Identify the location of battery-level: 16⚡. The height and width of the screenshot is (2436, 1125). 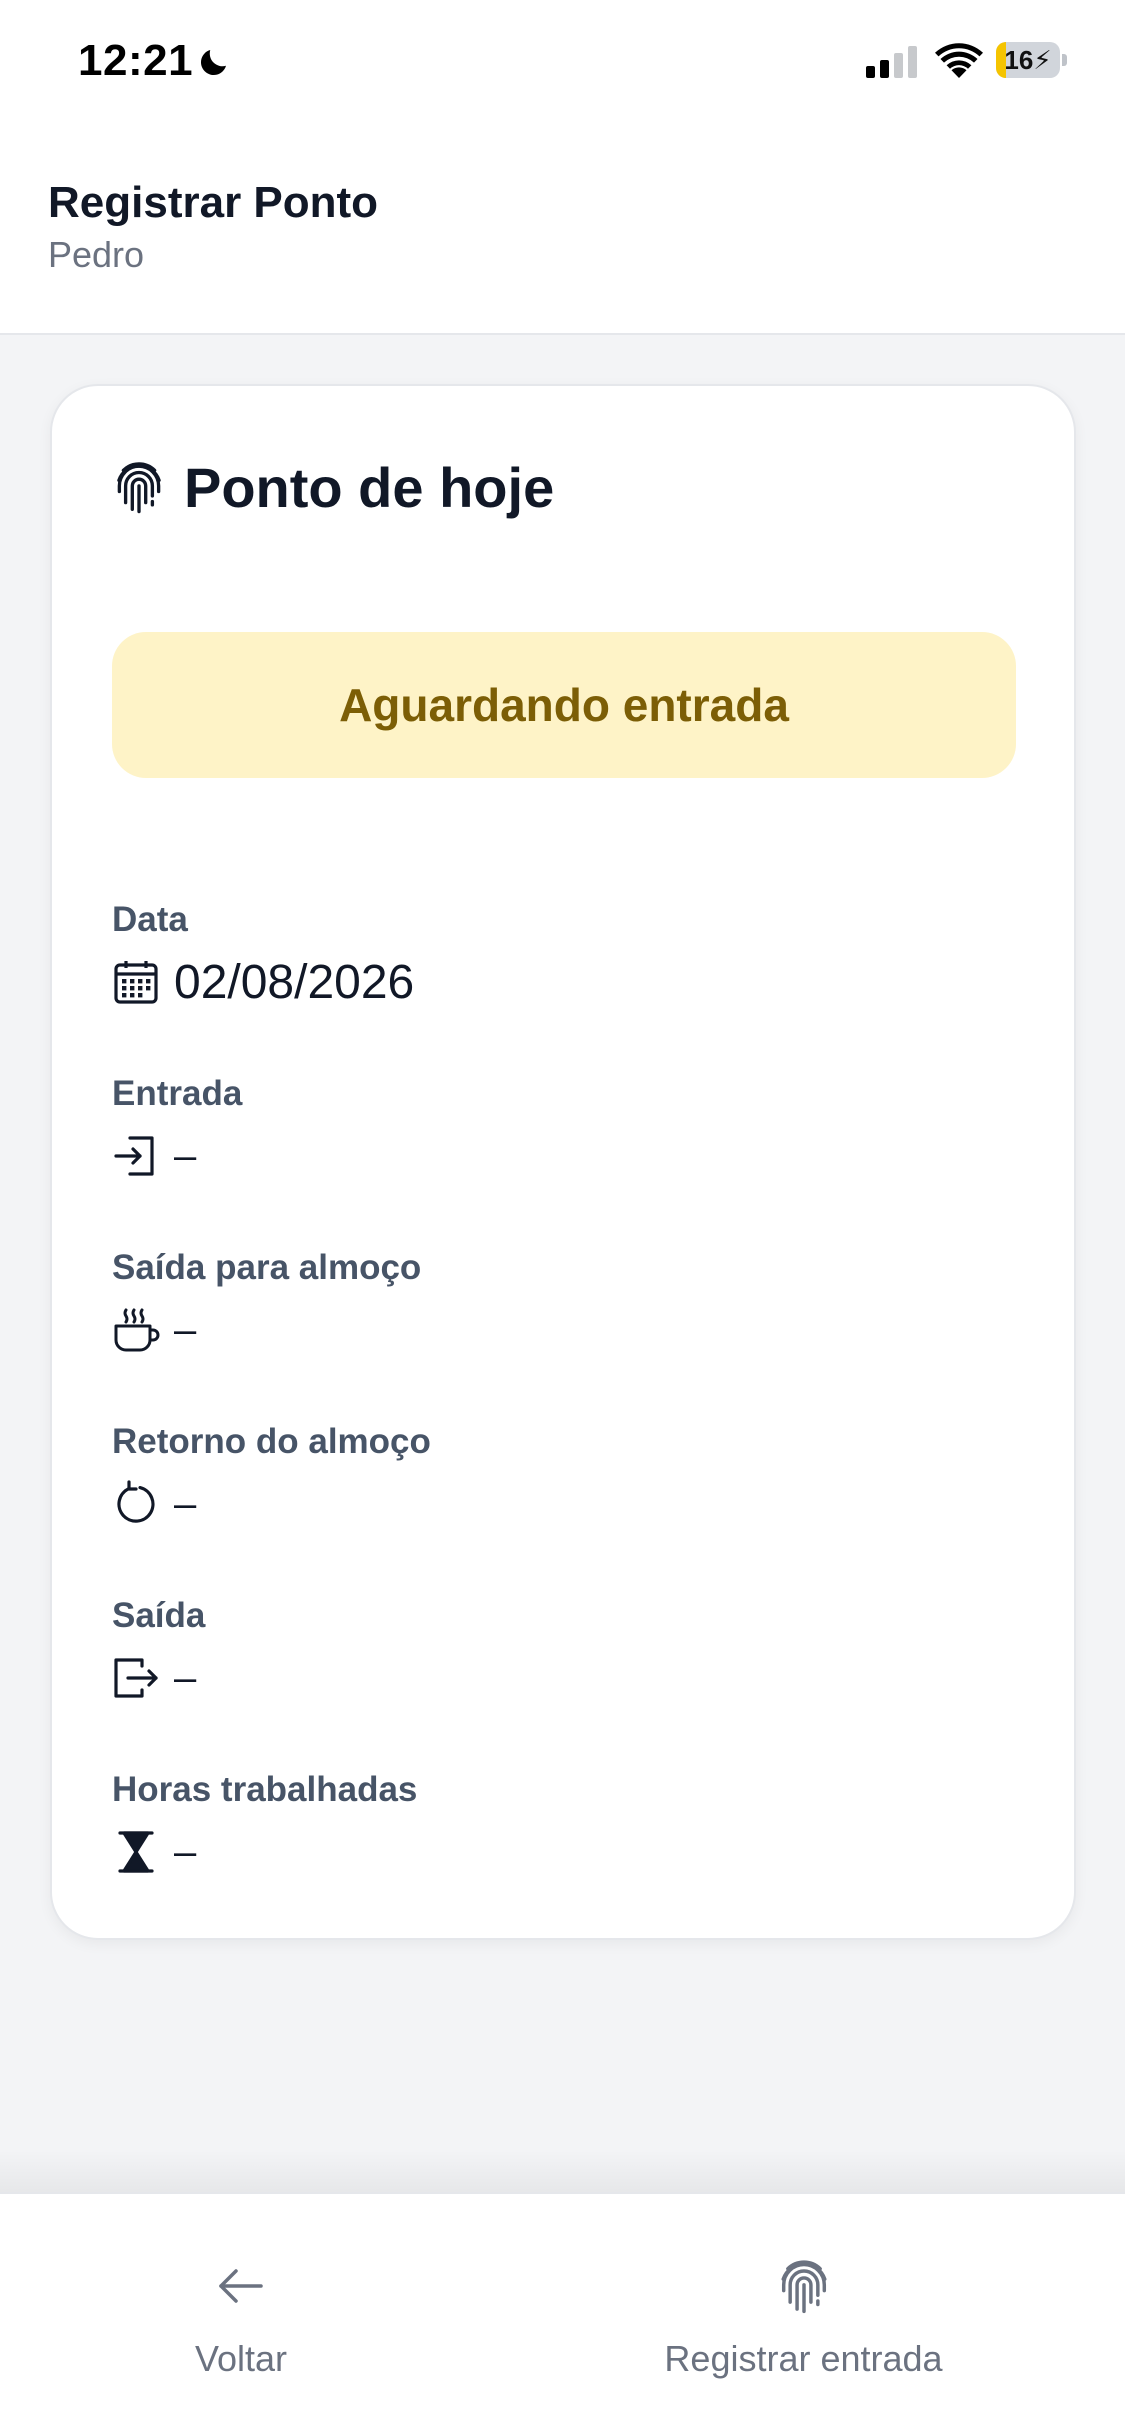
(1028, 60).